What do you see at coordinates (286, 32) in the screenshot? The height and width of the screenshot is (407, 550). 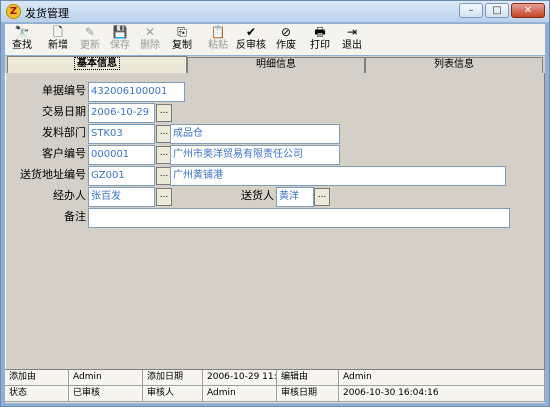 I see `void-icon: ⊘` at bounding box center [286, 32].